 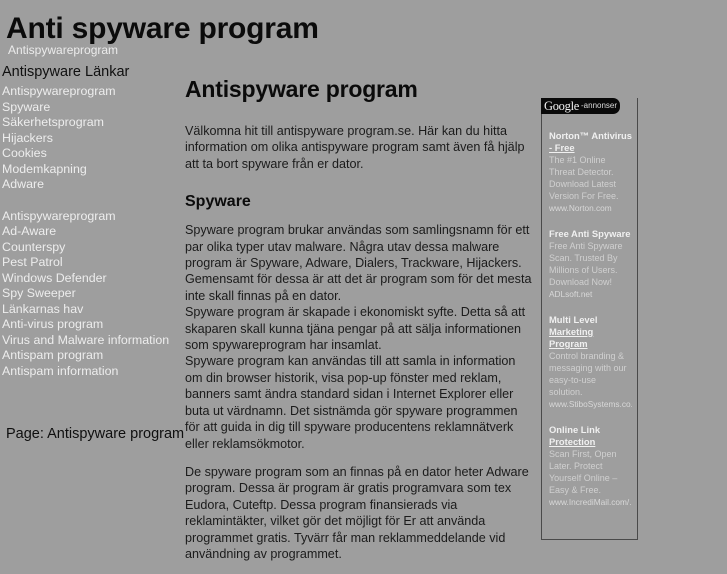 I want to click on site-subtitle-link: Antispywareprogram, so click(x=63, y=50).